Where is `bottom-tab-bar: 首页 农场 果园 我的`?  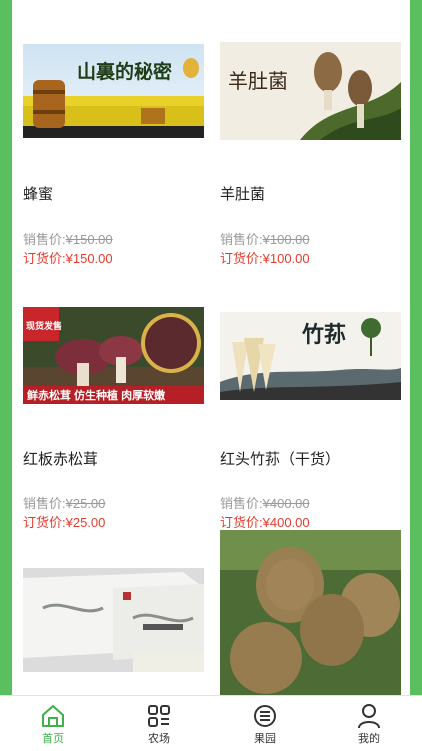
bottom-tab-bar: 首页 农场 果园 我的 is located at coordinates (211, 723).